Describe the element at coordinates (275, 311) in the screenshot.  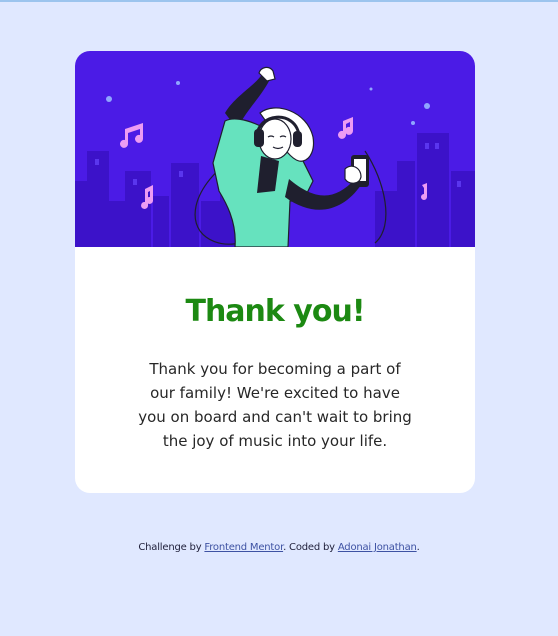
I see `thank-you-title: Thank you!` at that location.